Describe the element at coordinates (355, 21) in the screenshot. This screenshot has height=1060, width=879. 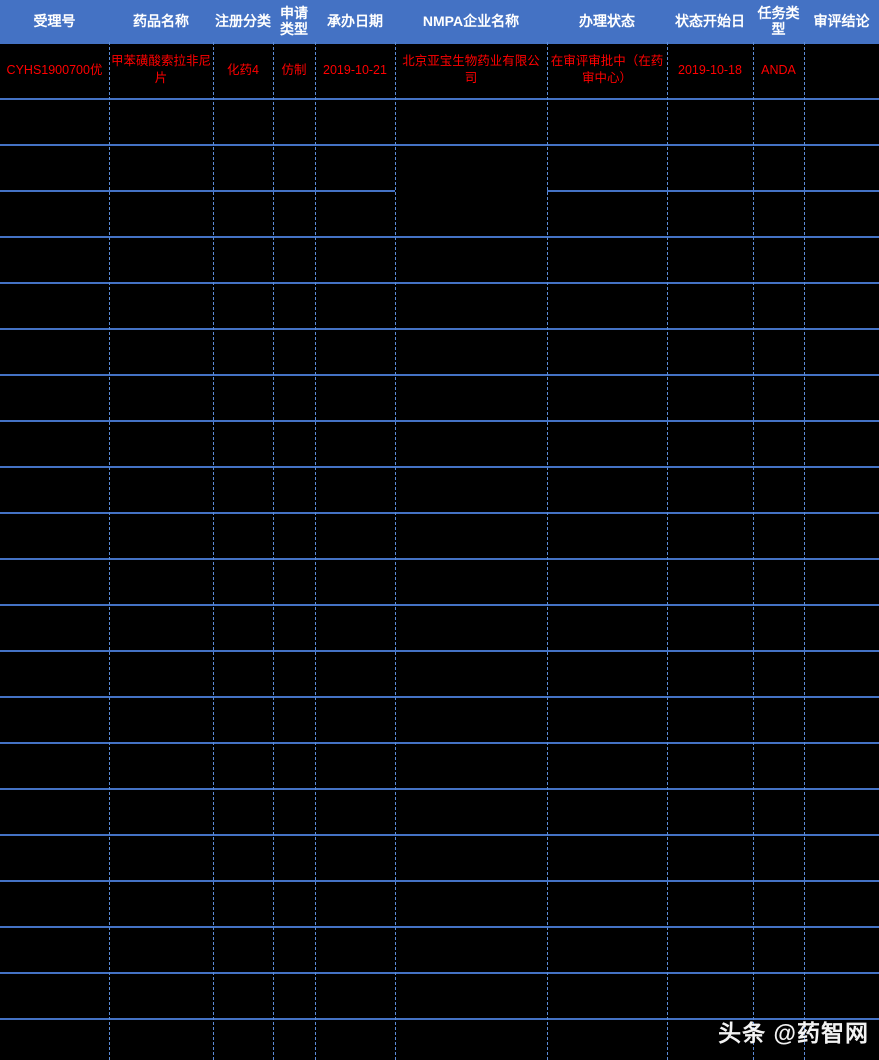
I see `column-header-handle-date: 承办日期` at that location.